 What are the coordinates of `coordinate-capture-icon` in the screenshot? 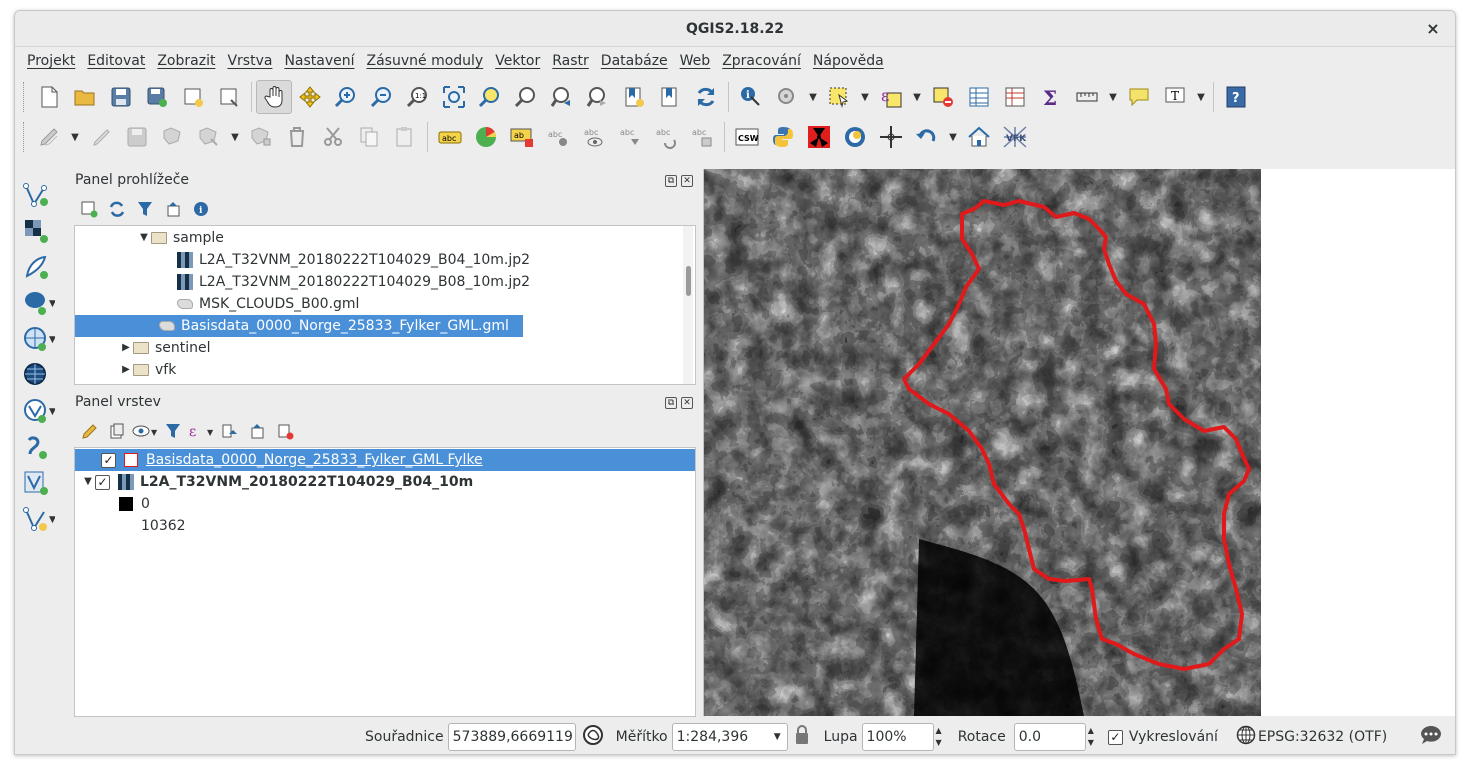 It's located at (891, 137).